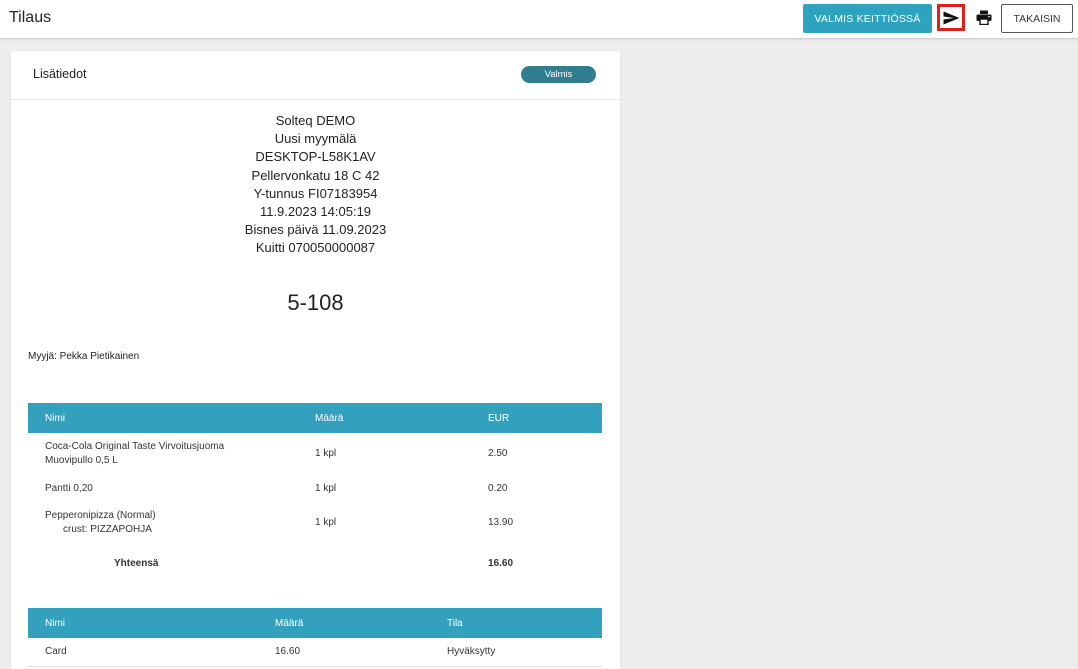 The image size is (1078, 669). Describe the element at coordinates (498, 488) in the screenshot. I see `item-price: 0.20` at that location.